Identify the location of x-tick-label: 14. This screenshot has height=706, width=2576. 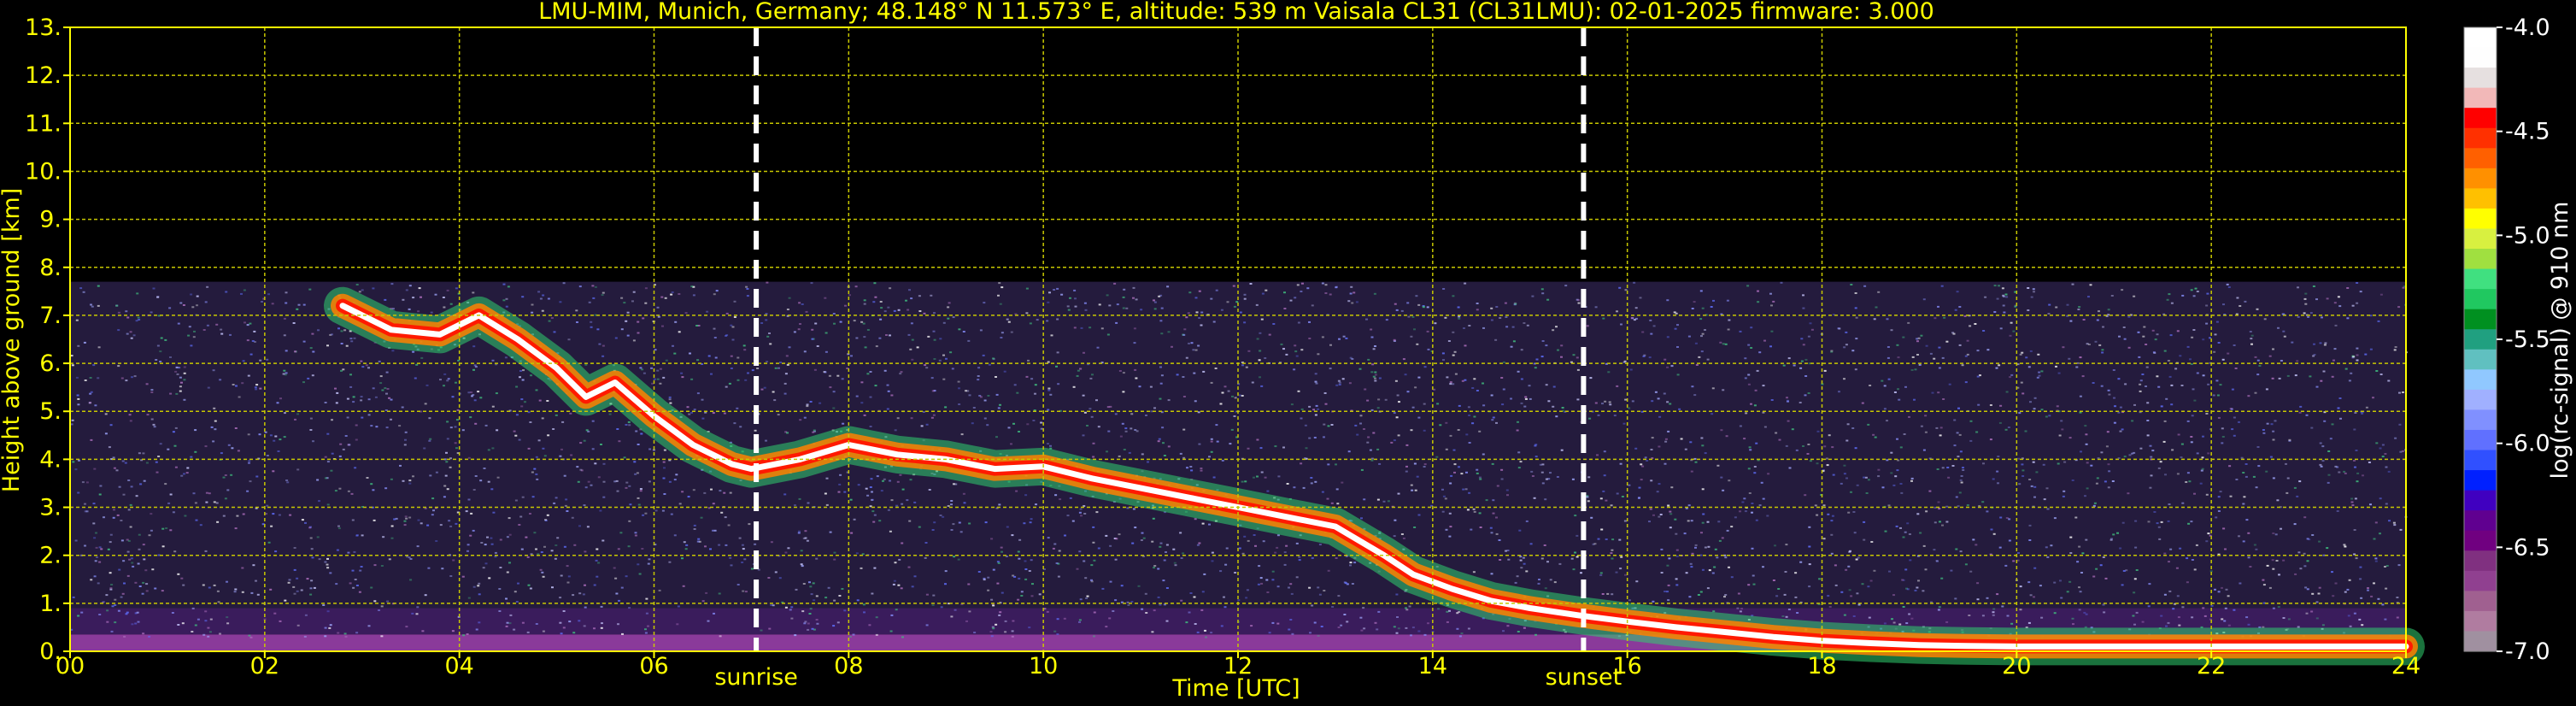
(1432, 666).